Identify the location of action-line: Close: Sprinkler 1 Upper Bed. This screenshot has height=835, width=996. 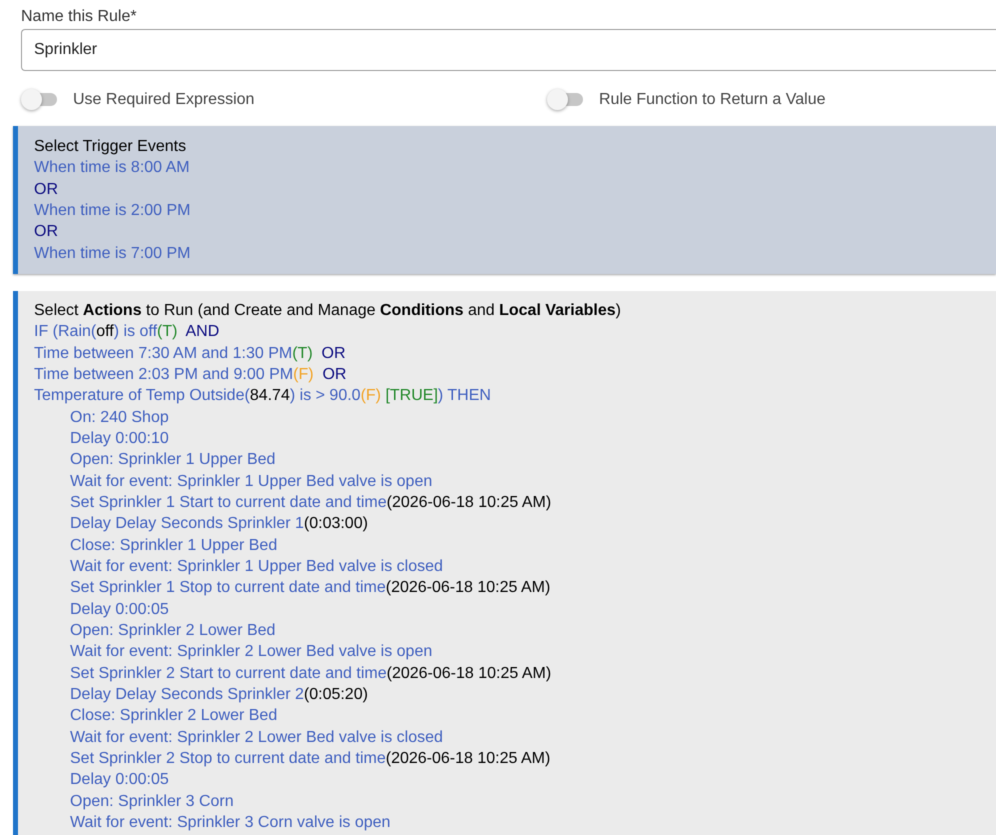
(174, 546).